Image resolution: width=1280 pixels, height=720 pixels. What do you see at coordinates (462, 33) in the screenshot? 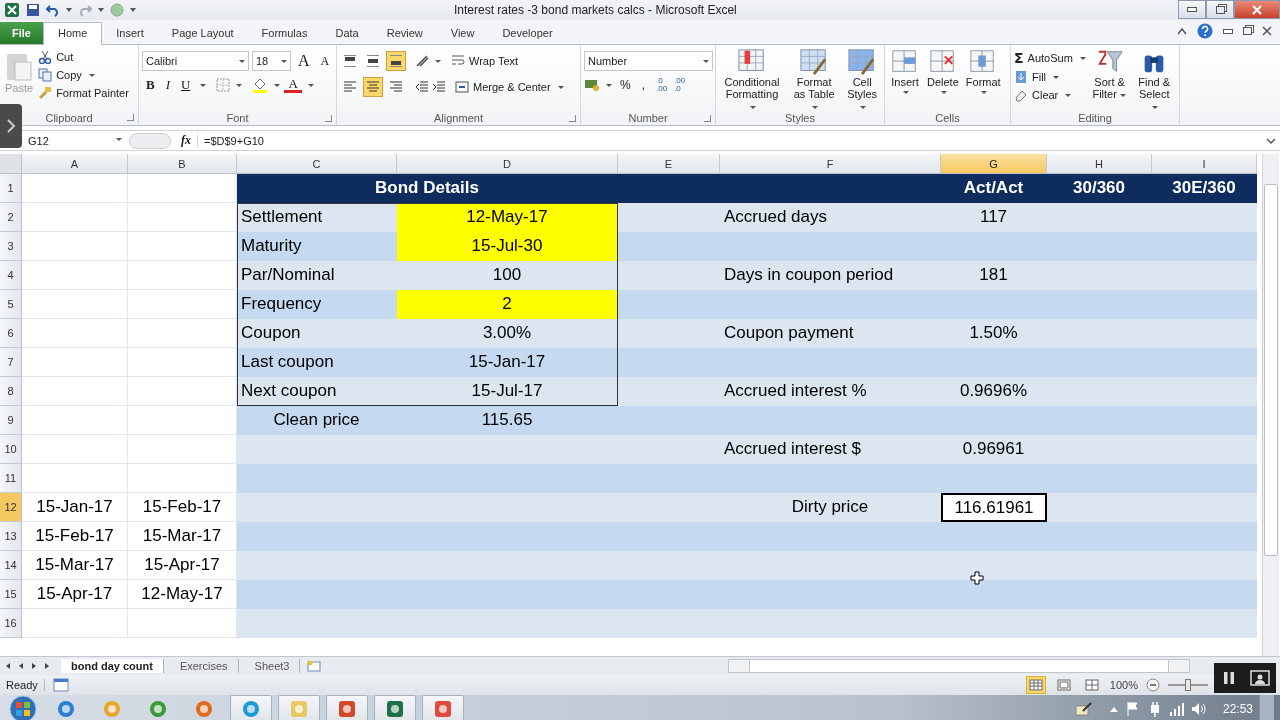
I see `ribbon-tab: View` at bounding box center [462, 33].